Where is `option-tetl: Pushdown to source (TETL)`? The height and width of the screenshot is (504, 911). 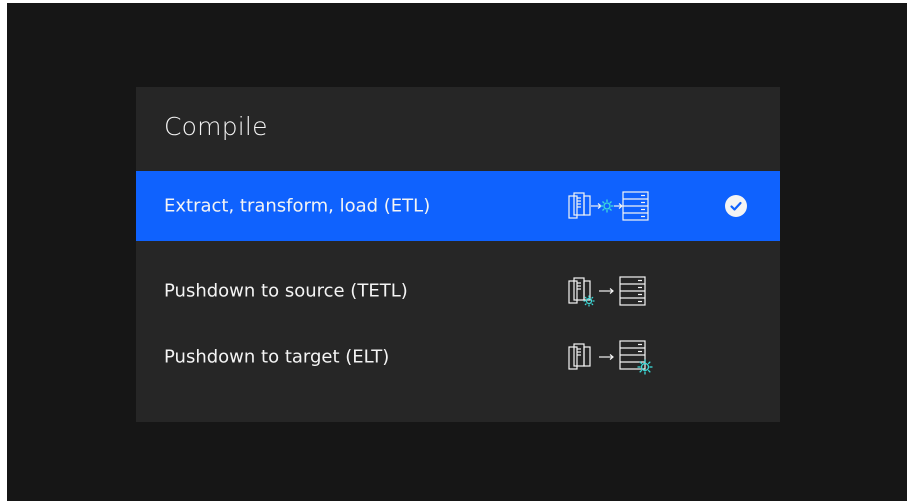
option-tetl: Pushdown to source (TETL) is located at coordinates (458, 291).